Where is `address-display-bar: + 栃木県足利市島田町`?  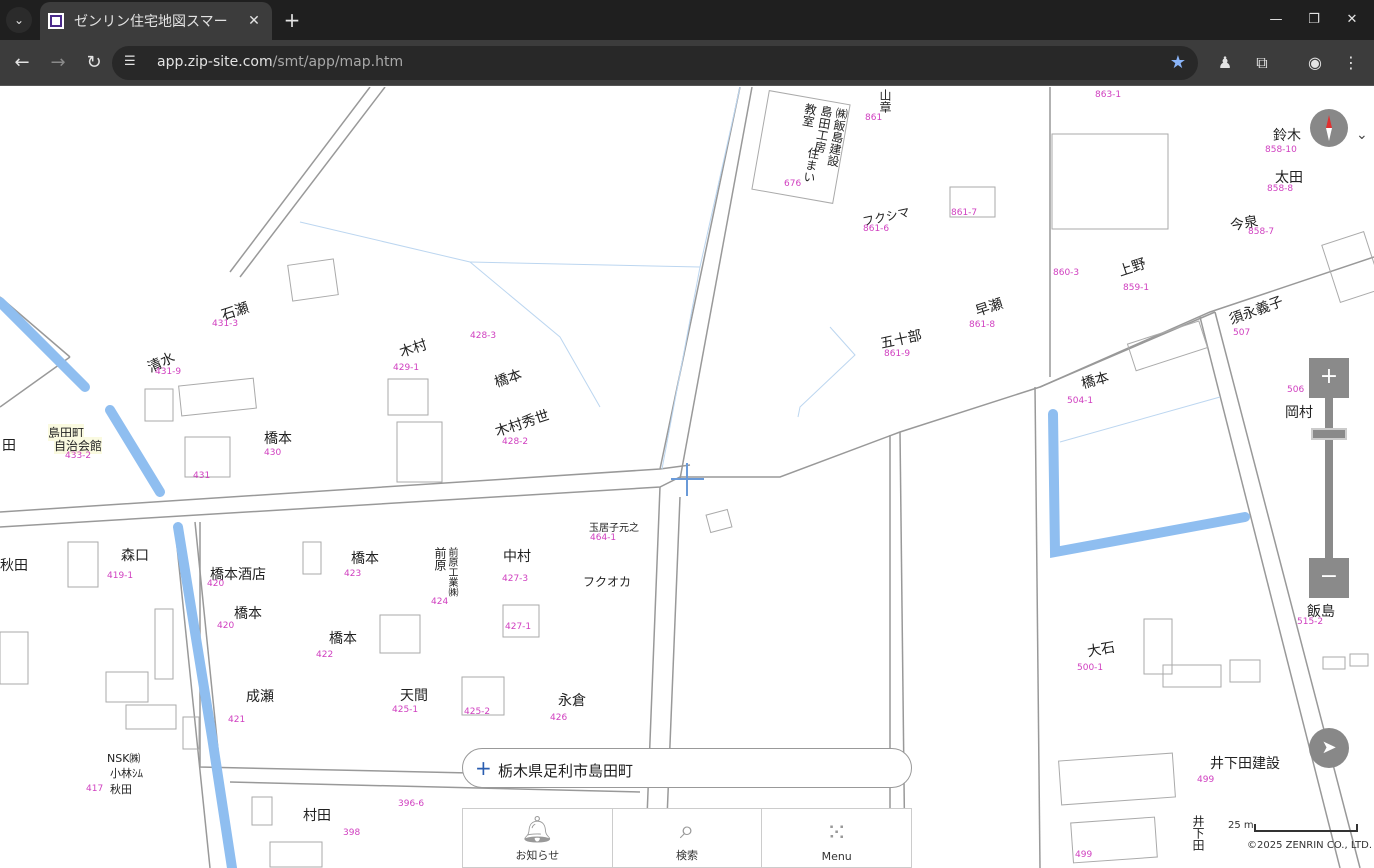 address-display-bar: + 栃木県足利市島田町 is located at coordinates (687, 768).